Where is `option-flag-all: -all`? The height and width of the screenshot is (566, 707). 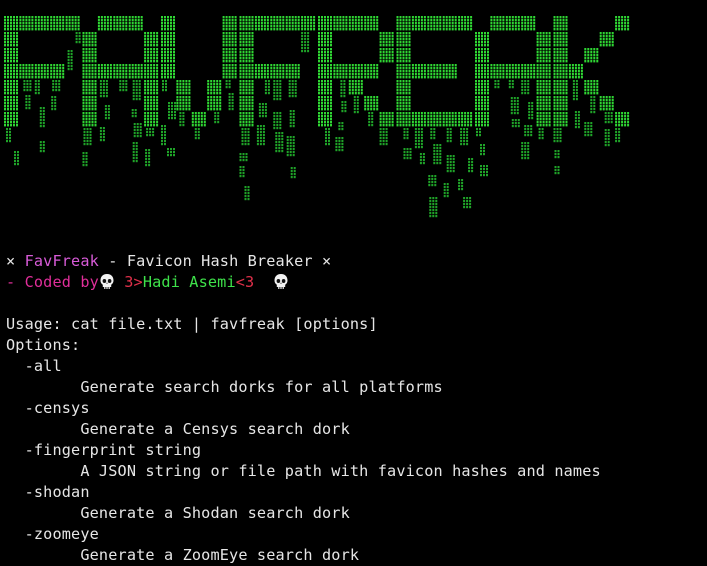
option-flag-all: -all is located at coordinates (34, 366).